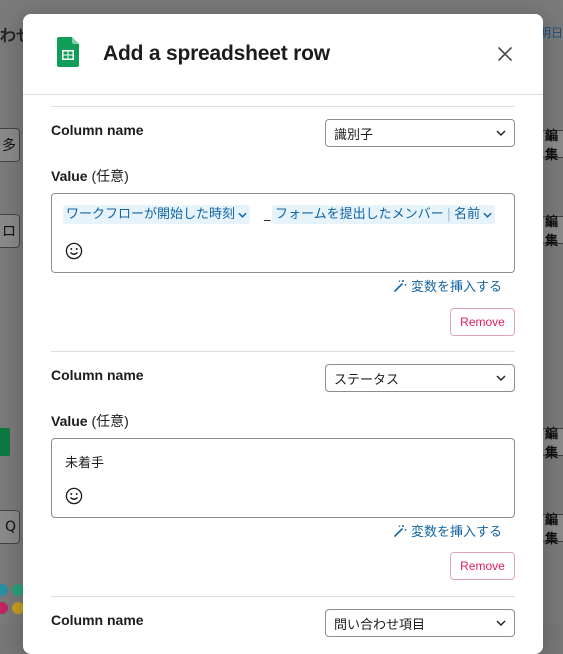  I want to click on variable-chip-label: ワークフローが開始した時刻, so click(151, 214).